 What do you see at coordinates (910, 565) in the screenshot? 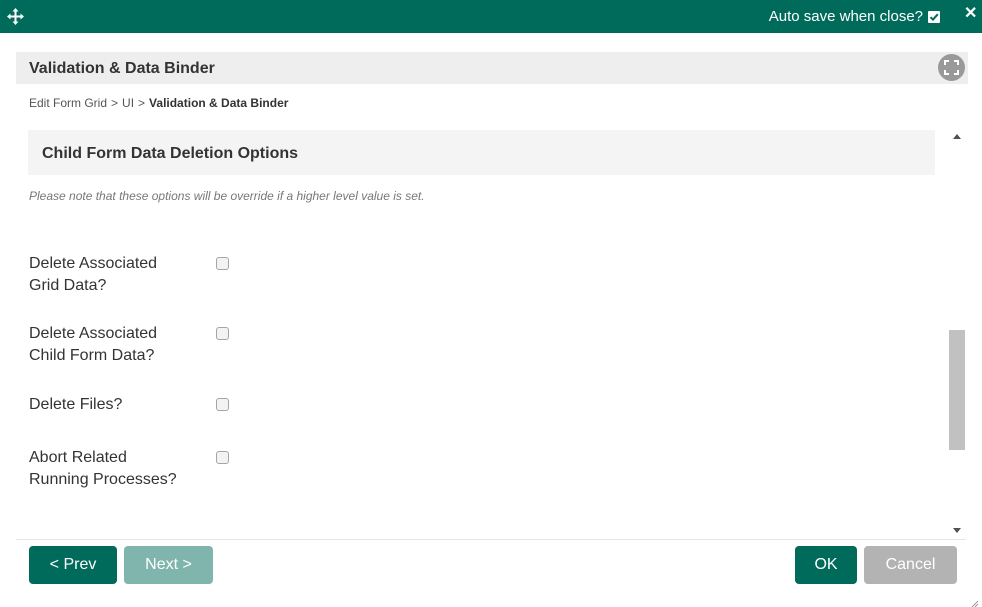
I see `cancel-button: Cancel` at bounding box center [910, 565].